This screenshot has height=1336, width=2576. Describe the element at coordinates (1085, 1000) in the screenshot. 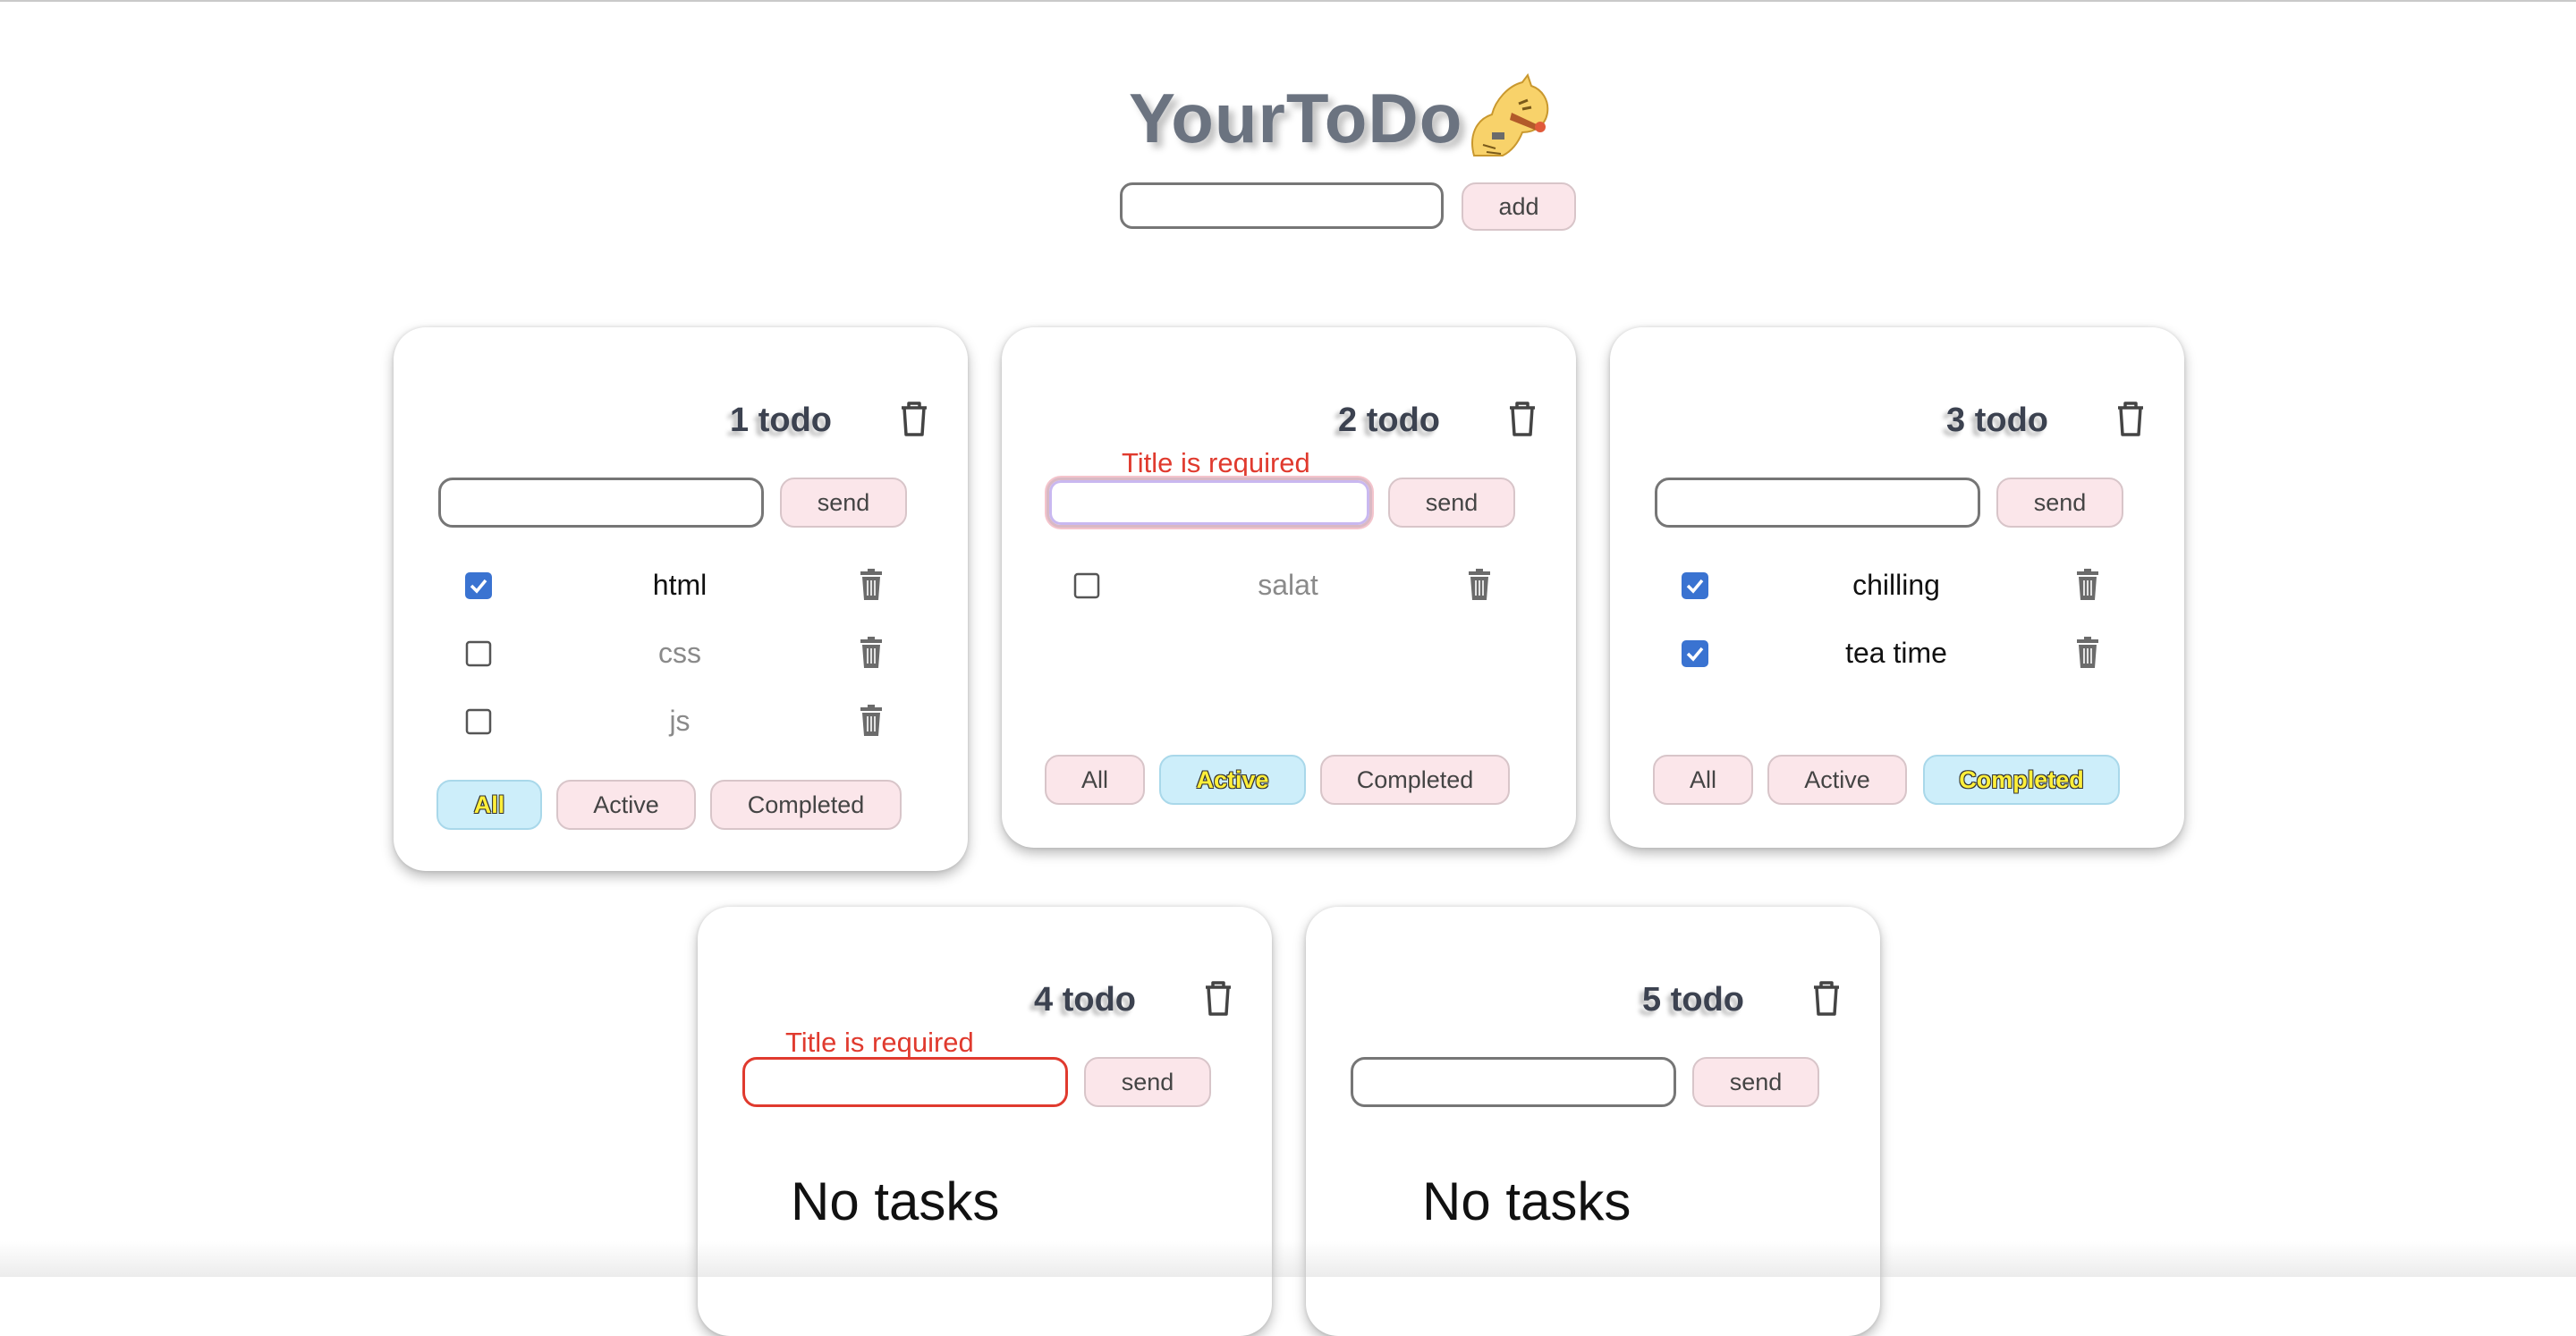

I see `card-title: 4 todo` at that location.